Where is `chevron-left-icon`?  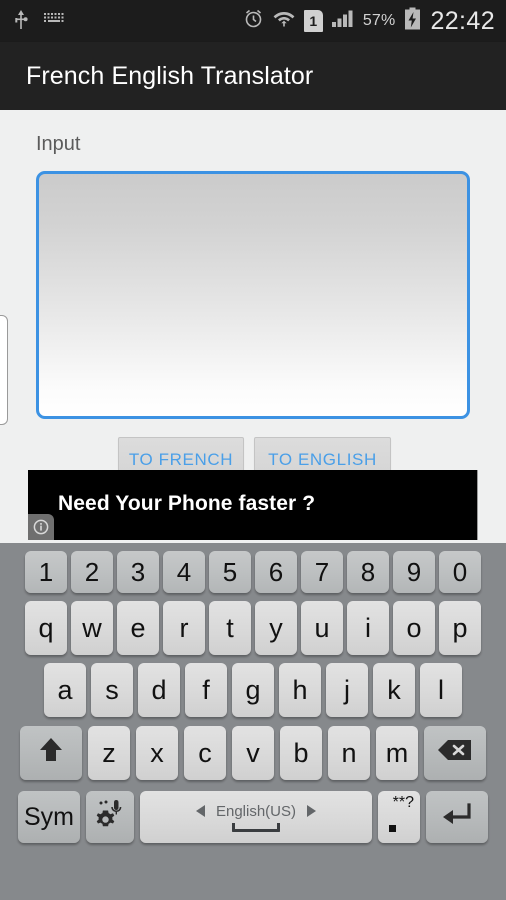
chevron-left-icon is located at coordinates (200, 811).